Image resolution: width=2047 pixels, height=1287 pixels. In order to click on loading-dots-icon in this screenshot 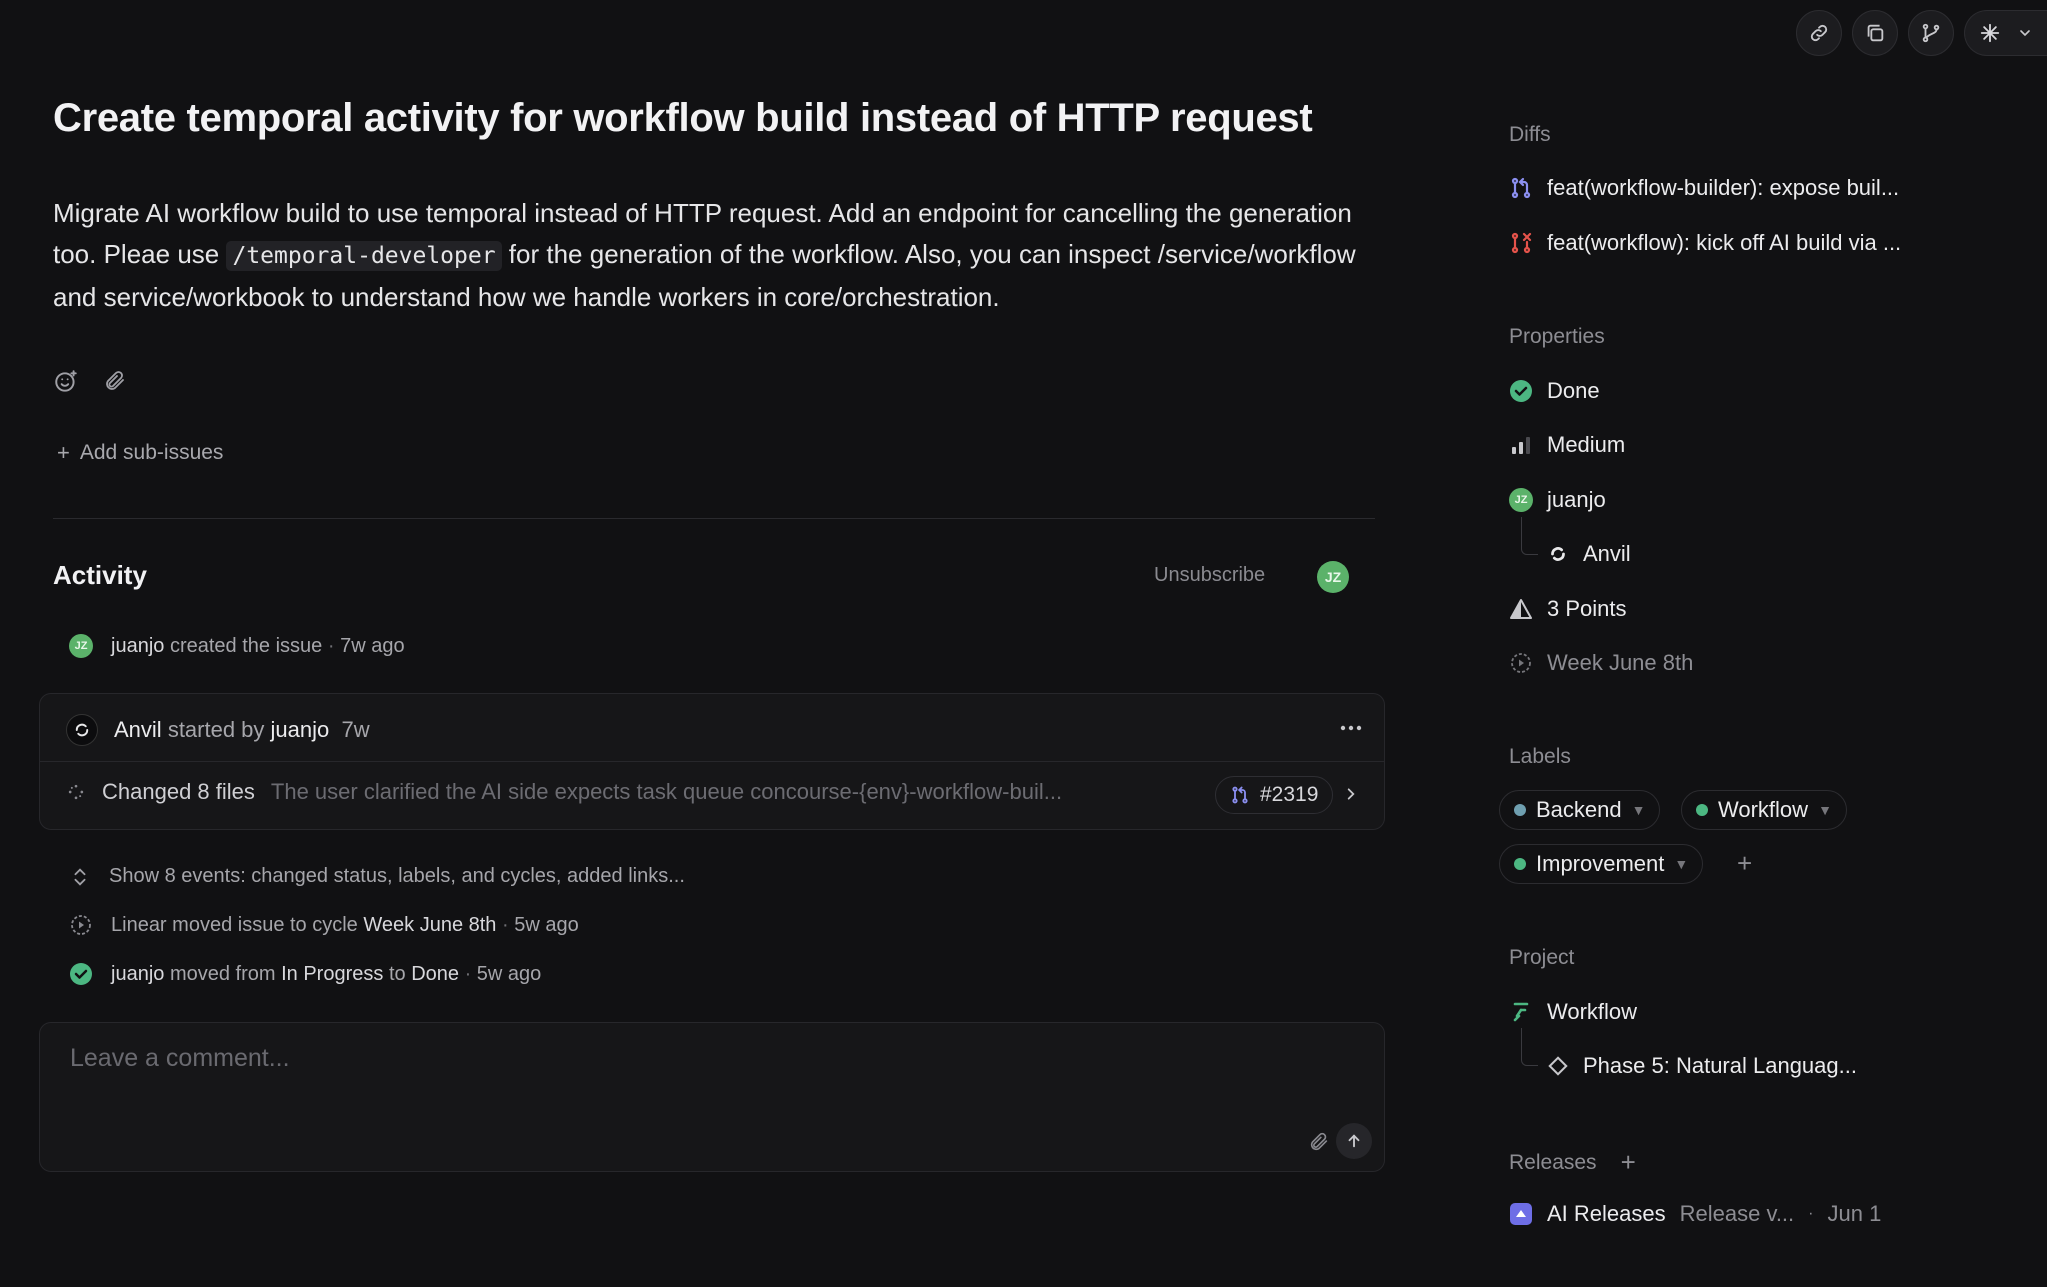, I will do `click(76, 792)`.